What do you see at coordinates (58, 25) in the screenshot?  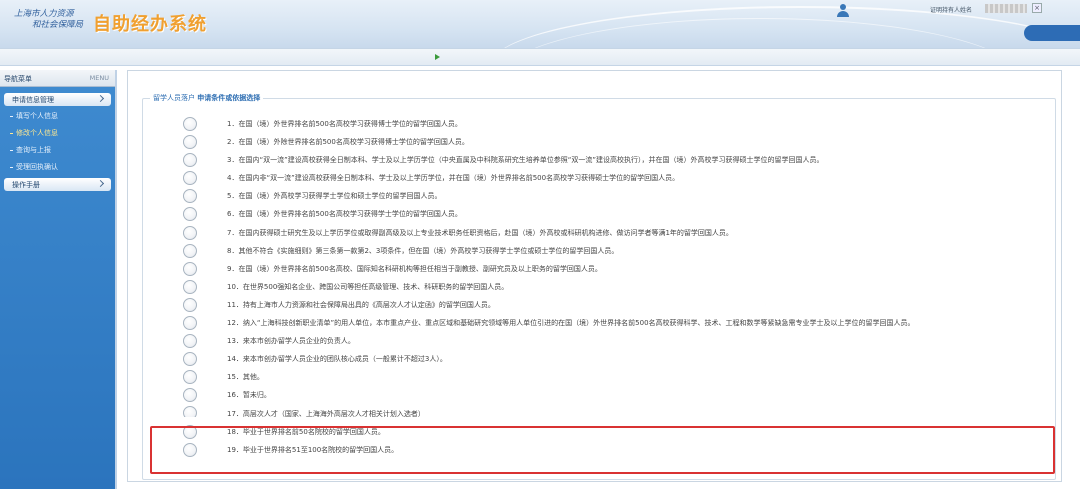 I see `org-name-line2: 和社会保障局` at bounding box center [58, 25].